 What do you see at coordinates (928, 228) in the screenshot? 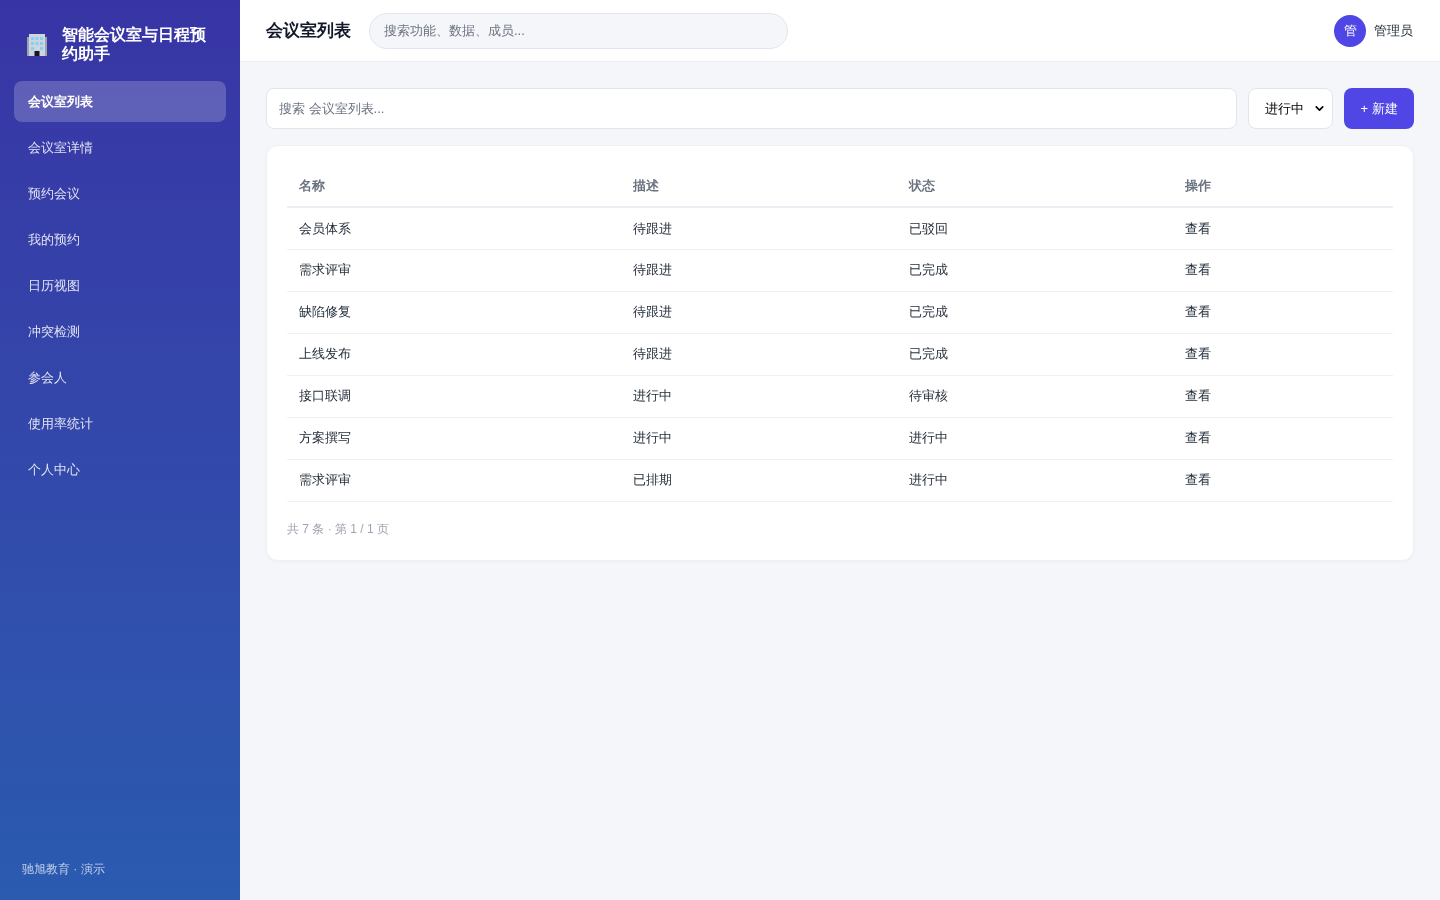
I see `table-cell: 已驳回` at bounding box center [928, 228].